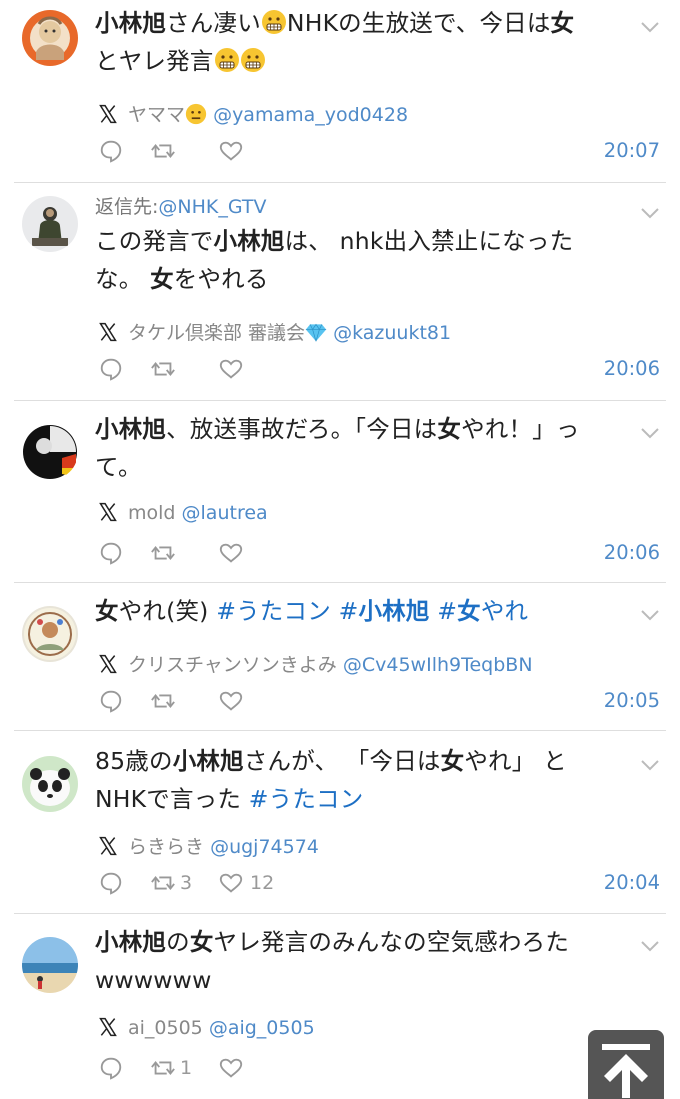  What do you see at coordinates (632, 150) in the screenshot?
I see `tweet-time: 20:07` at bounding box center [632, 150].